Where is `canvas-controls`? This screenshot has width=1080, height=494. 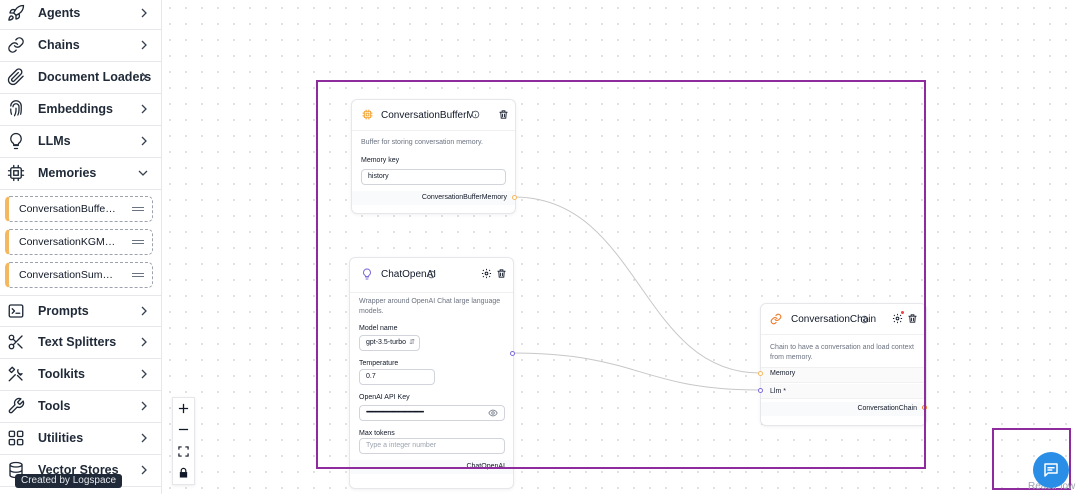
canvas-controls is located at coordinates (183, 441).